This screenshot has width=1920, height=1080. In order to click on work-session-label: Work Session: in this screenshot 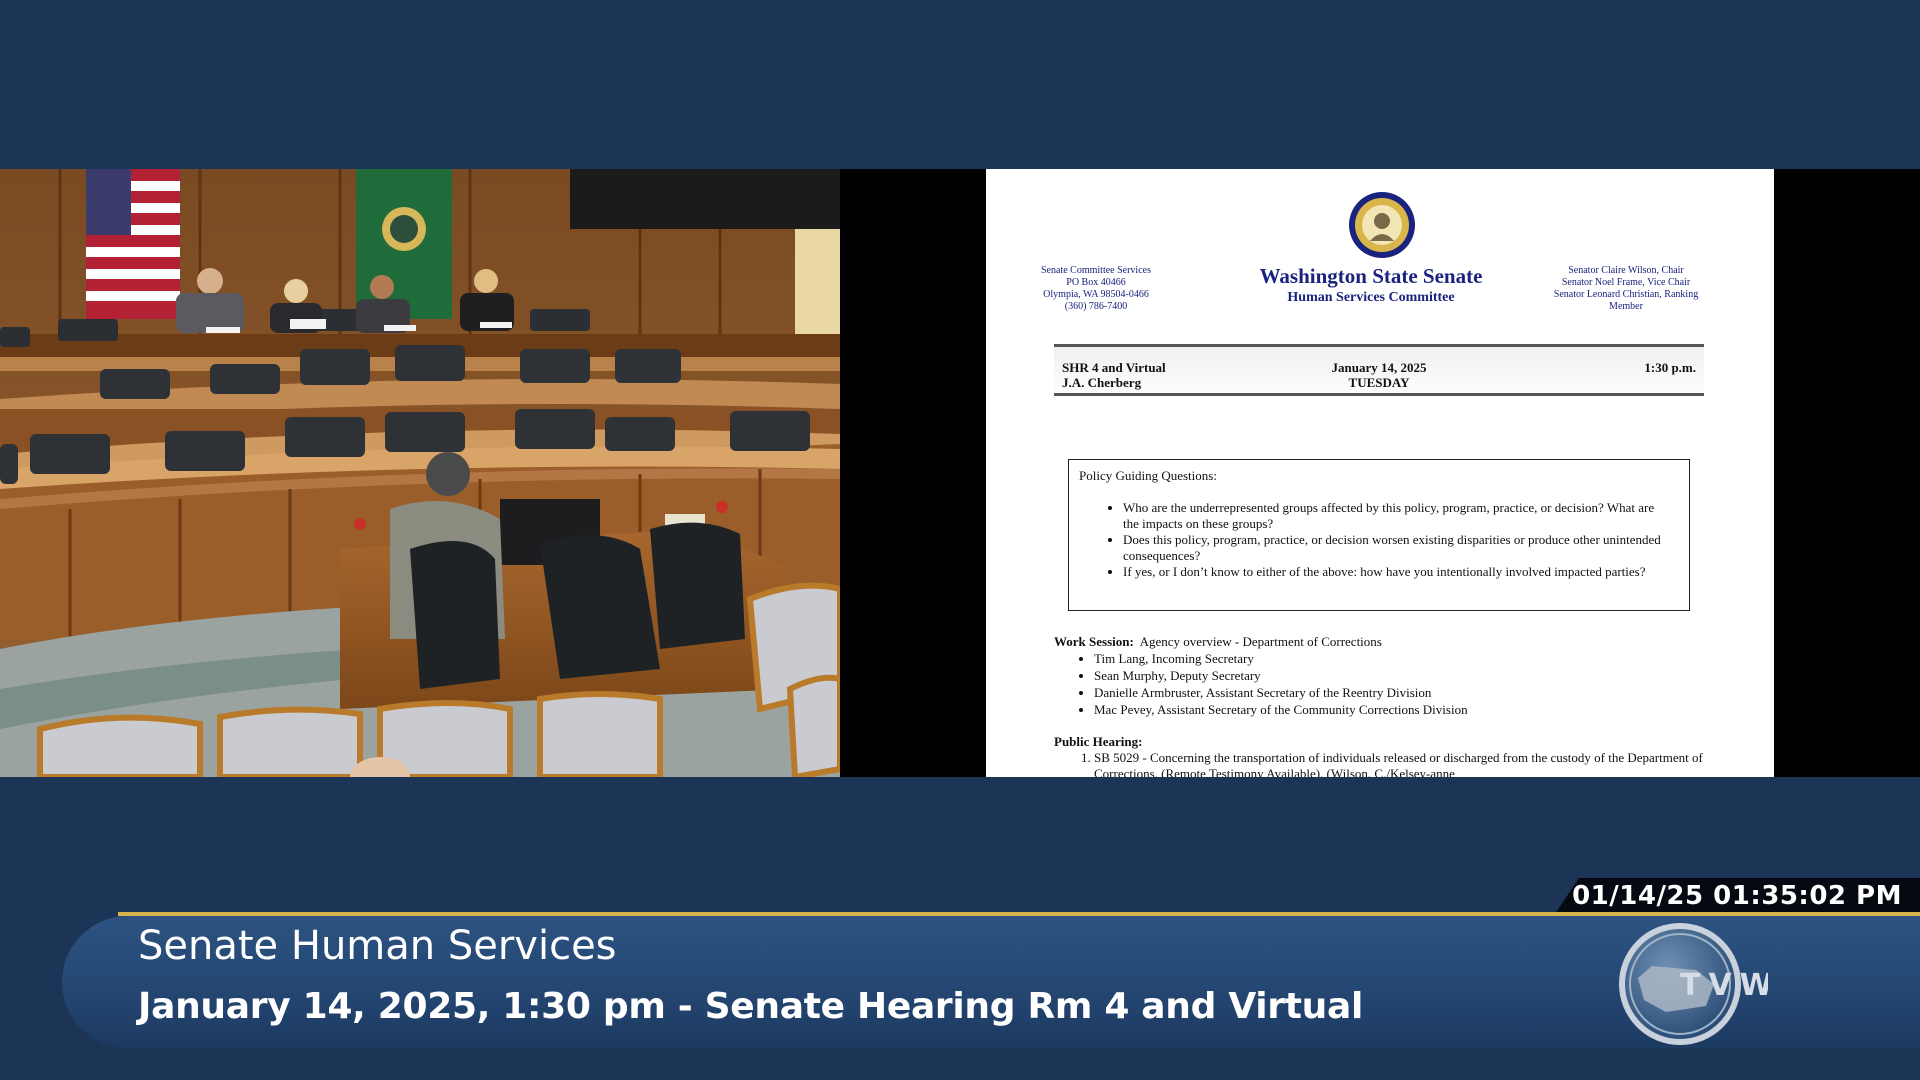, I will do `click(1094, 641)`.